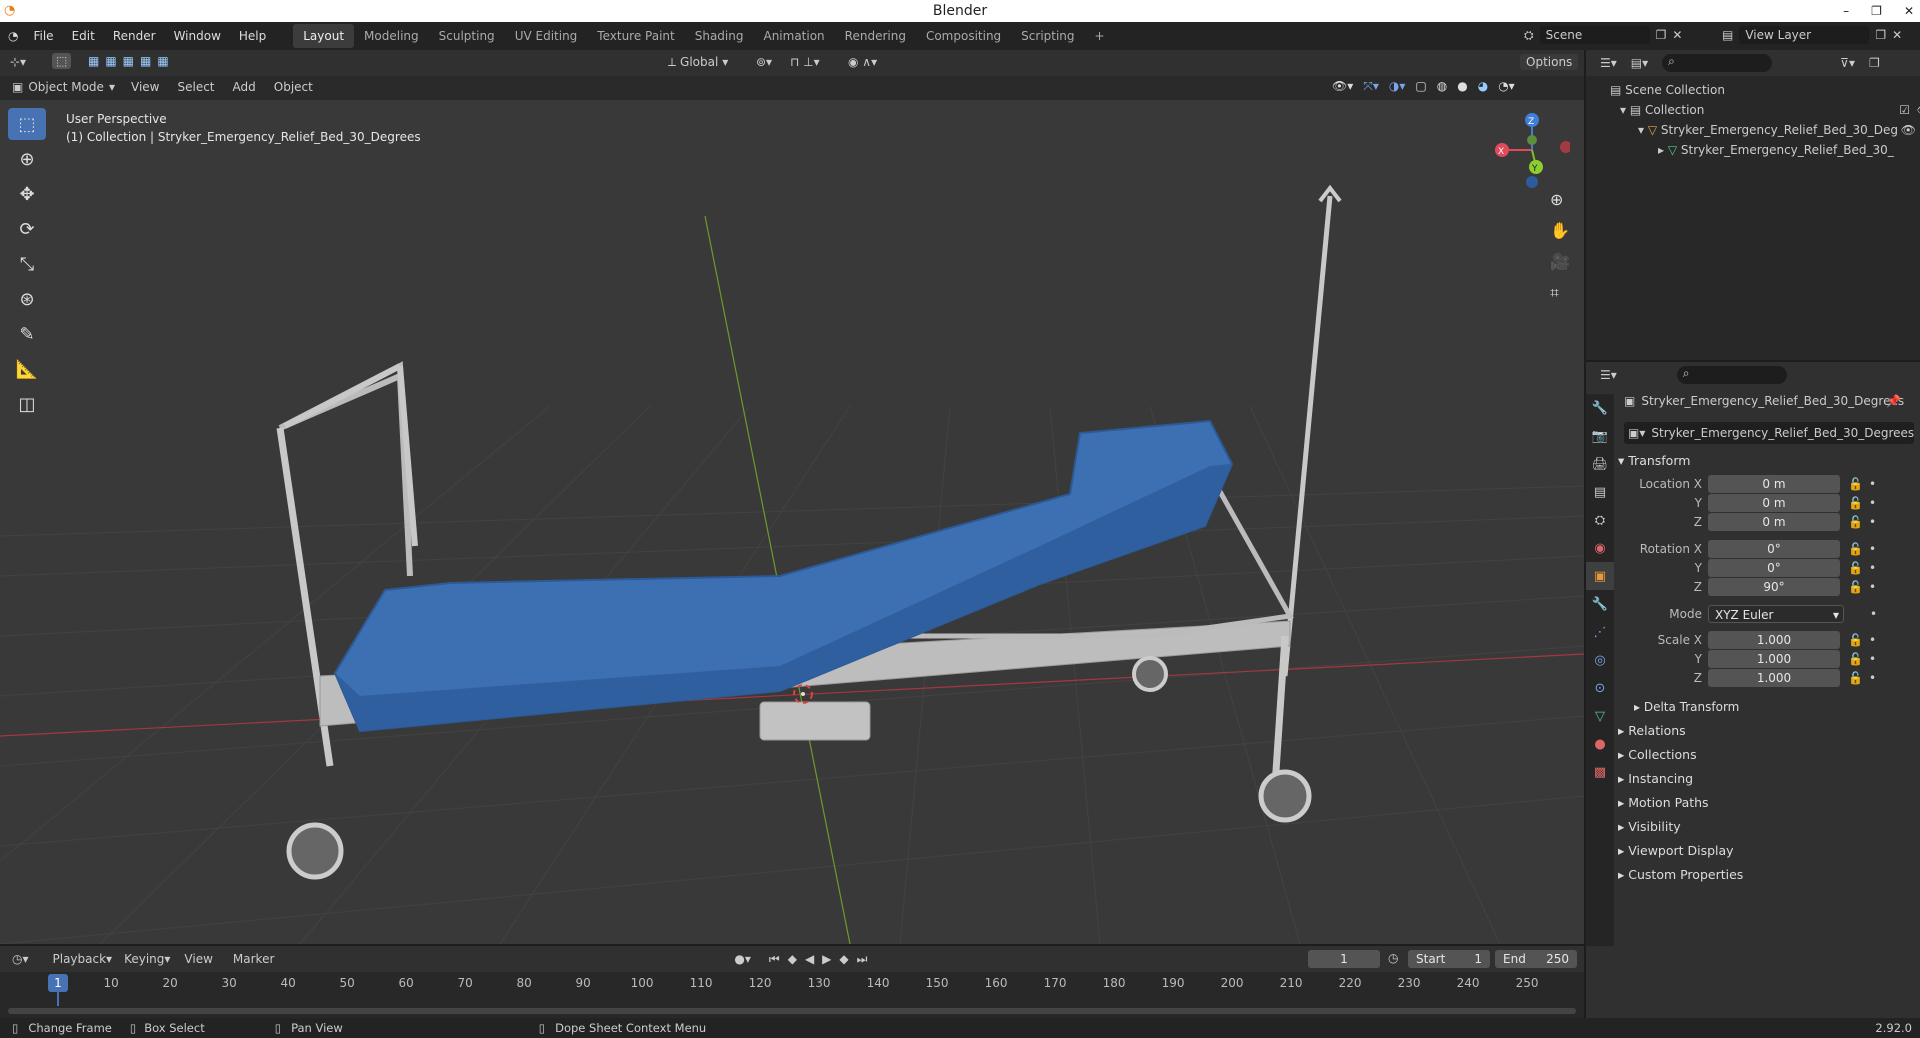  What do you see at coordinates (1774, 549) in the screenshot?
I see `rotation-x-field: 0°` at bounding box center [1774, 549].